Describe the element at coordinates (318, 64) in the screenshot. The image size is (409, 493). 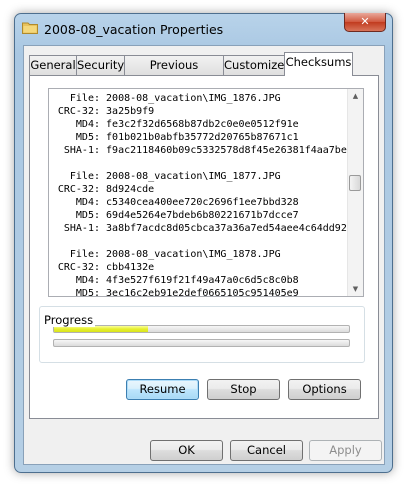
I see `tab-checksums: Checksums` at that location.